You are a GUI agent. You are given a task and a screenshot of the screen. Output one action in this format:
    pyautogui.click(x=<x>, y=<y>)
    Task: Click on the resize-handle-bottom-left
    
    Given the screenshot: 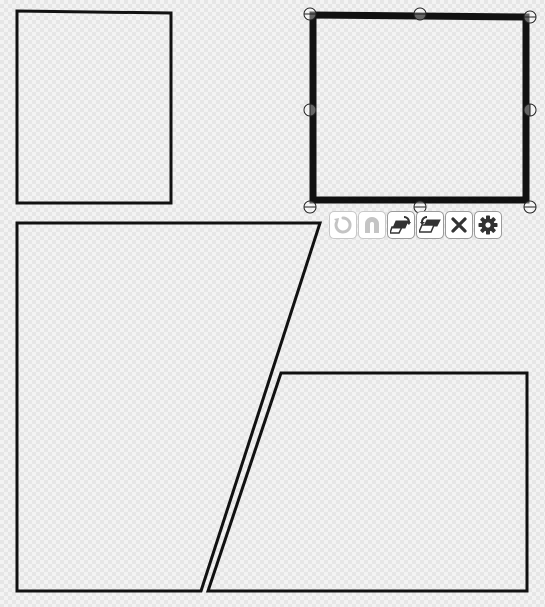 What is the action you would take?
    pyautogui.click(x=310, y=207)
    